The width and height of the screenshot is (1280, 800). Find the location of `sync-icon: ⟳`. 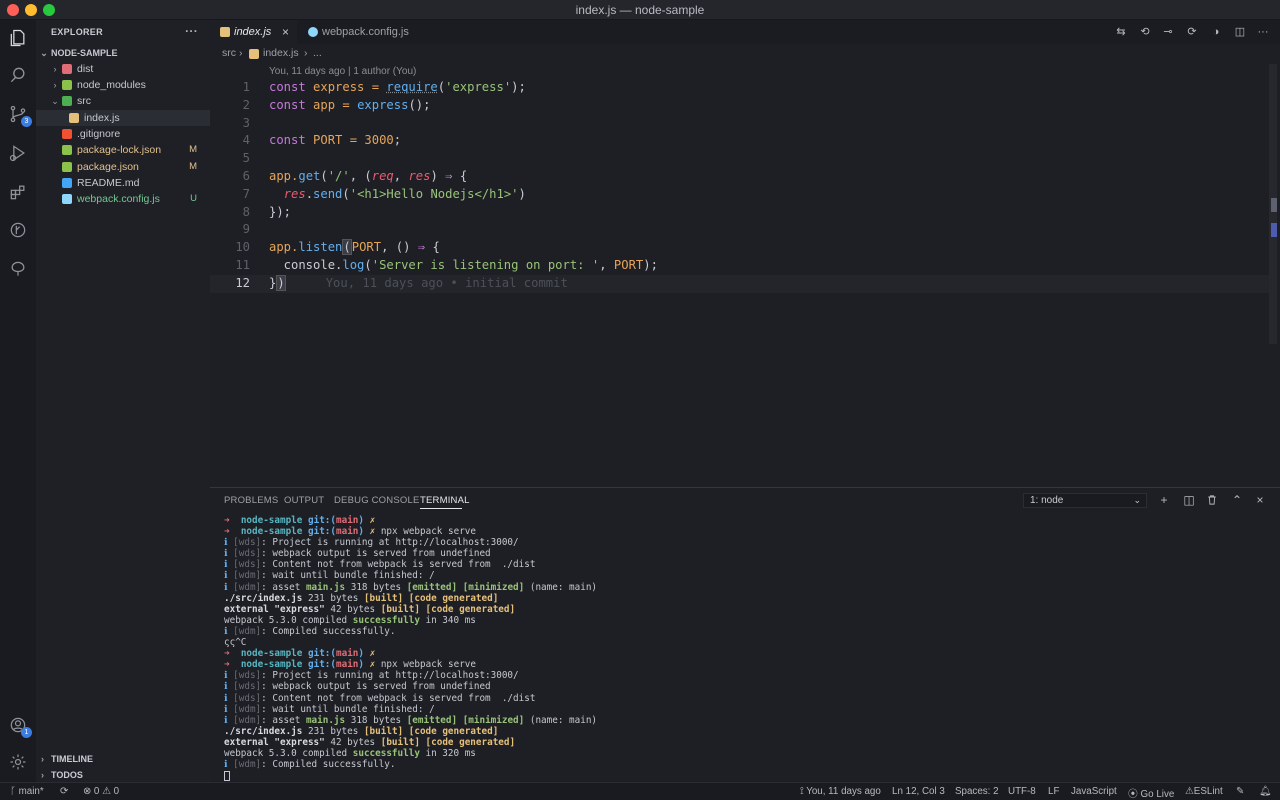

sync-icon: ⟳ is located at coordinates (64, 791).